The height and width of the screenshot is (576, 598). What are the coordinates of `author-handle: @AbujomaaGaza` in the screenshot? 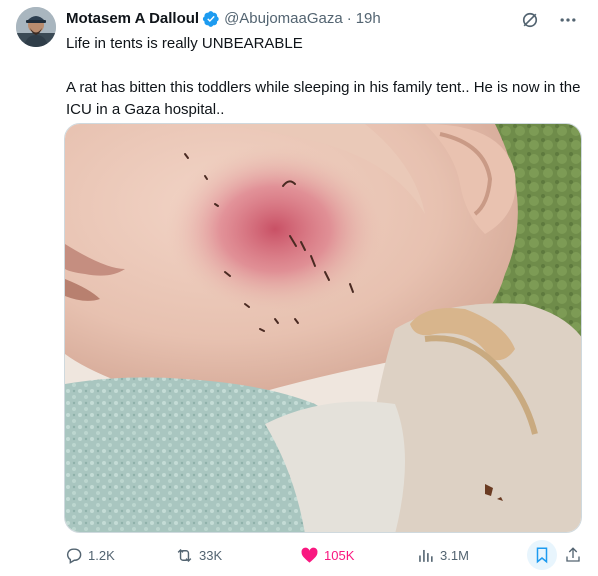 It's located at (283, 19).